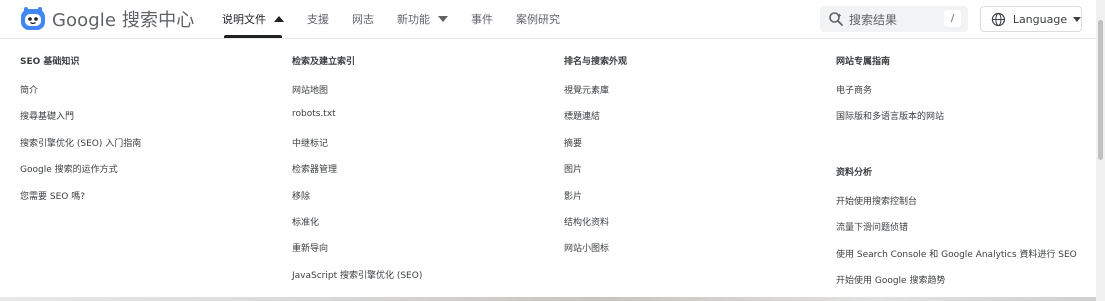  I want to click on menu-link: 標題連結, so click(582, 115).